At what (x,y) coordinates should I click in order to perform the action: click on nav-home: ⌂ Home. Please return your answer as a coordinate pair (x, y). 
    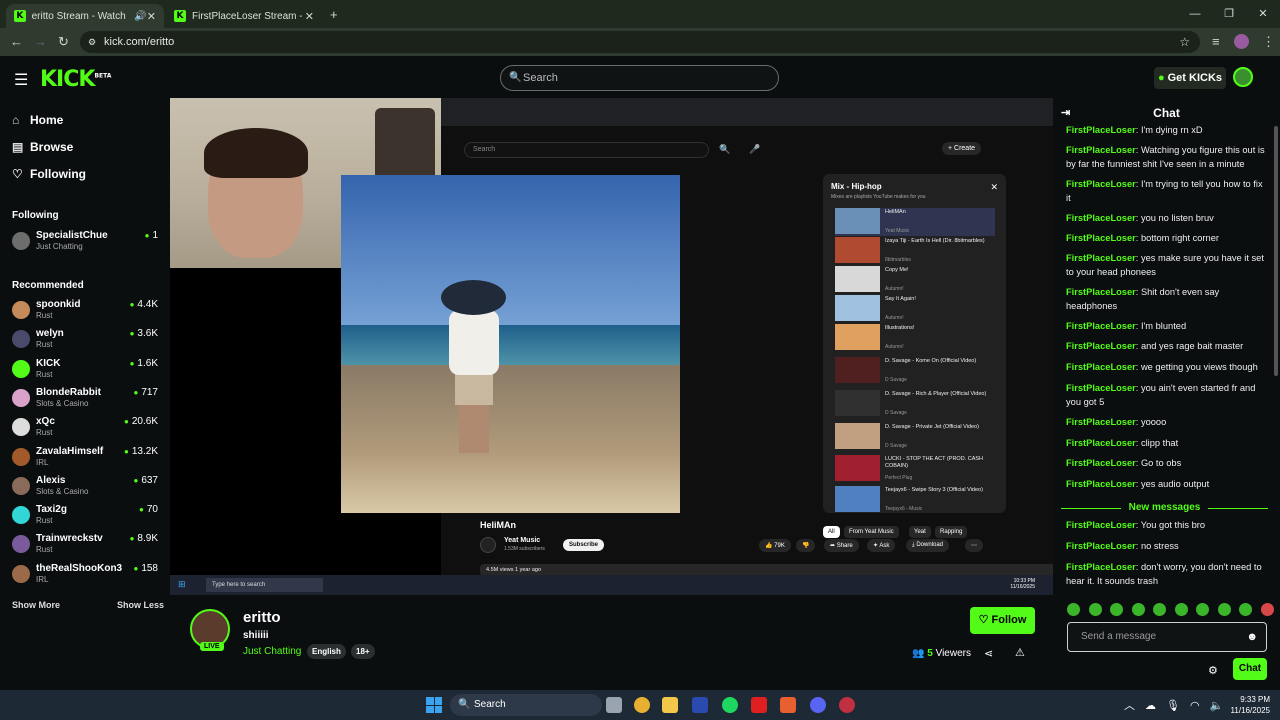
    Looking at the image, I should click on (37, 120).